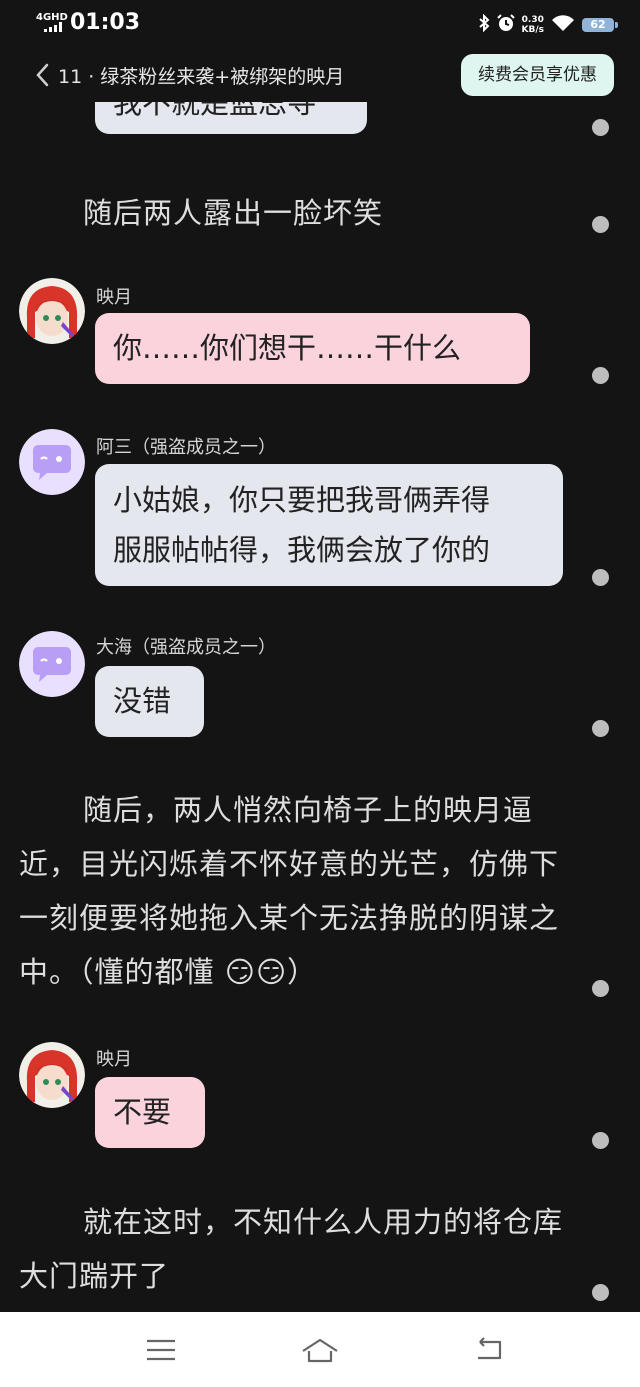 Image resolution: width=640 pixels, height=1387 pixels. Describe the element at coordinates (201, 77) in the screenshot. I see `chapter-title: 11 · 绿茶粉丝来袭+被绑架的映月` at that location.